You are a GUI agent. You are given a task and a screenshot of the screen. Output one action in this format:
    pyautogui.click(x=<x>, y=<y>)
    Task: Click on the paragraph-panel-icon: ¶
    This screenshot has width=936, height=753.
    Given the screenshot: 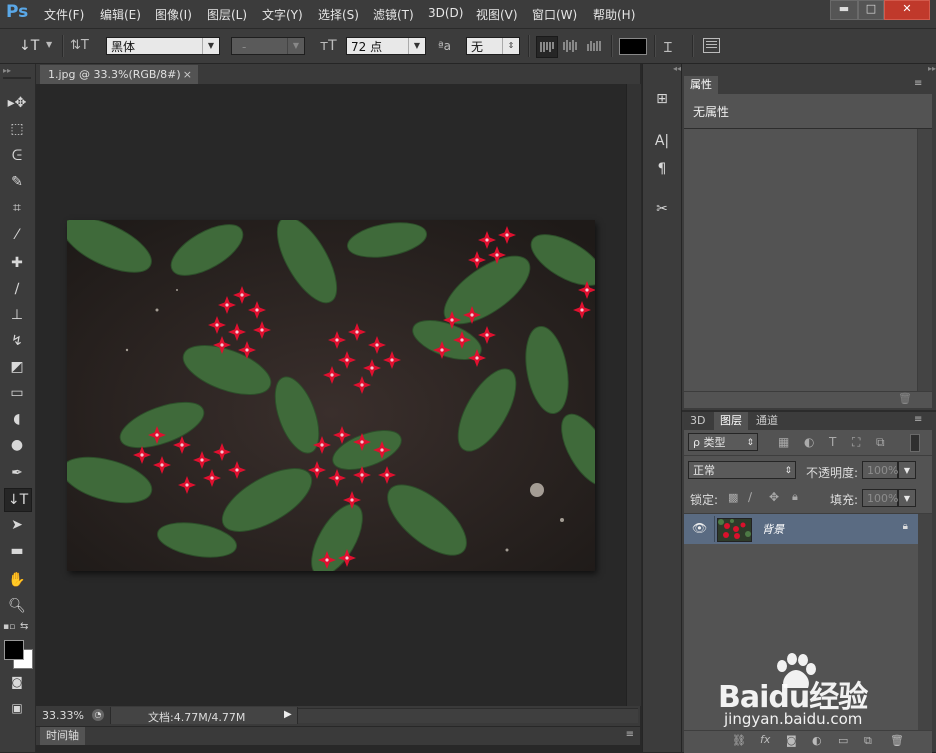 What is the action you would take?
    pyautogui.click(x=662, y=169)
    